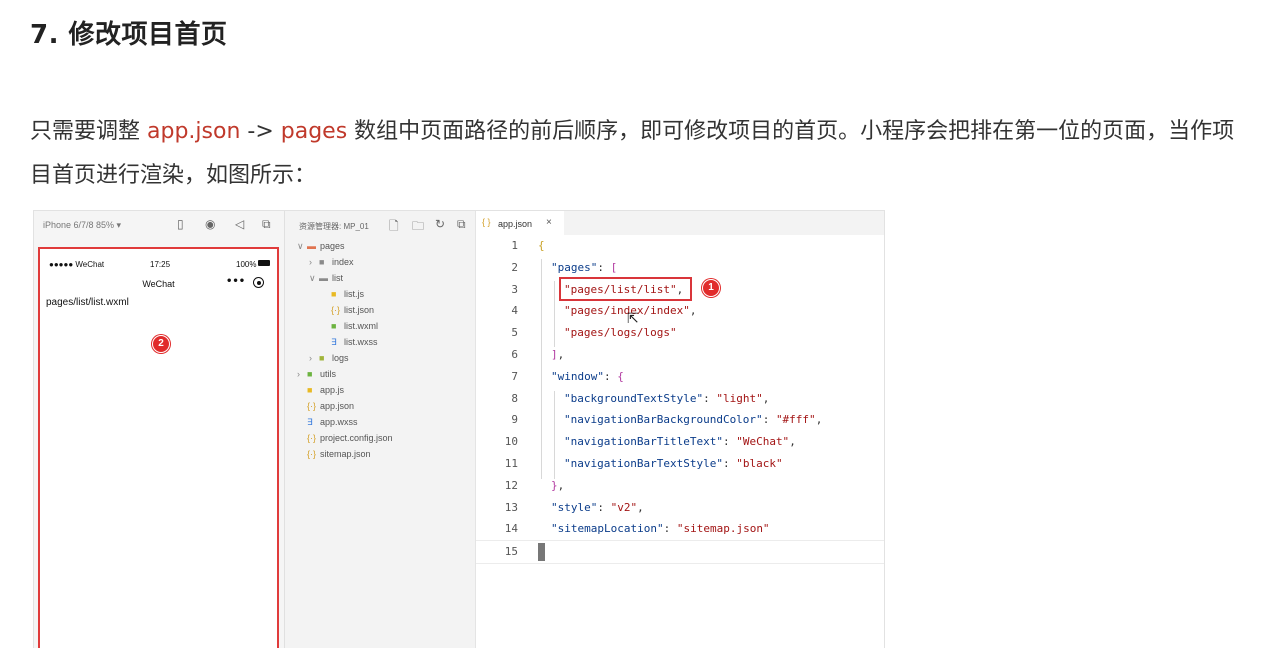 The image size is (1277, 648). What do you see at coordinates (339, 422) in the screenshot?
I see `tree-item-label: app.wxss` at bounding box center [339, 422].